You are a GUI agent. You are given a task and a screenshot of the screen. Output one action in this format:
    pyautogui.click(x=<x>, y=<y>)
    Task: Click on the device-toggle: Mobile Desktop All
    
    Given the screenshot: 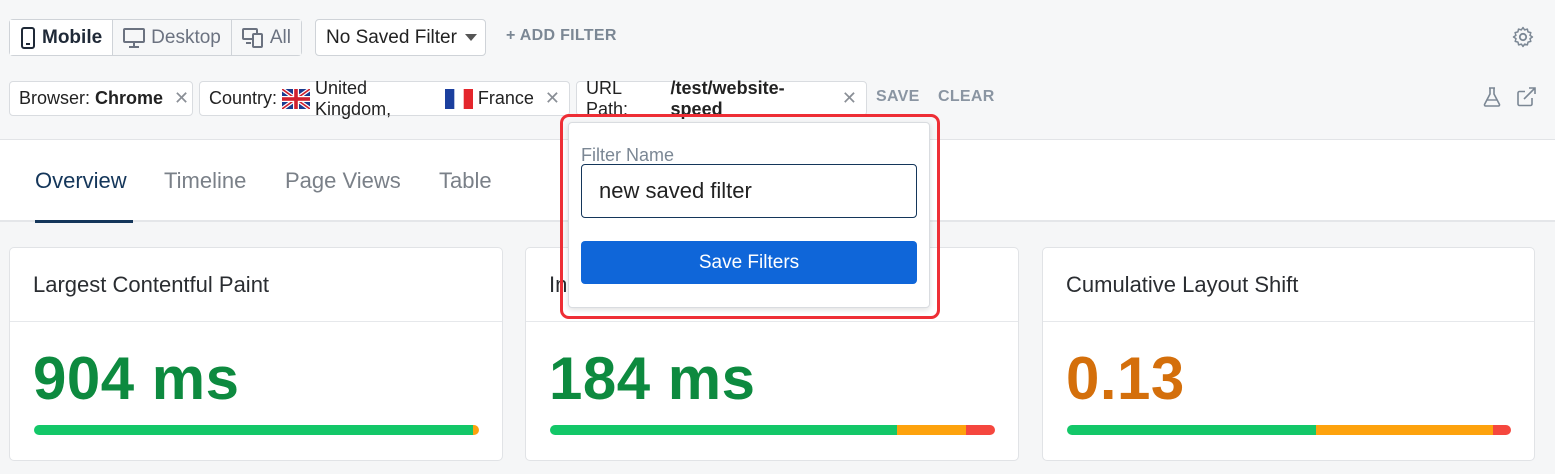 What is the action you would take?
    pyautogui.click(x=155, y=37)
    